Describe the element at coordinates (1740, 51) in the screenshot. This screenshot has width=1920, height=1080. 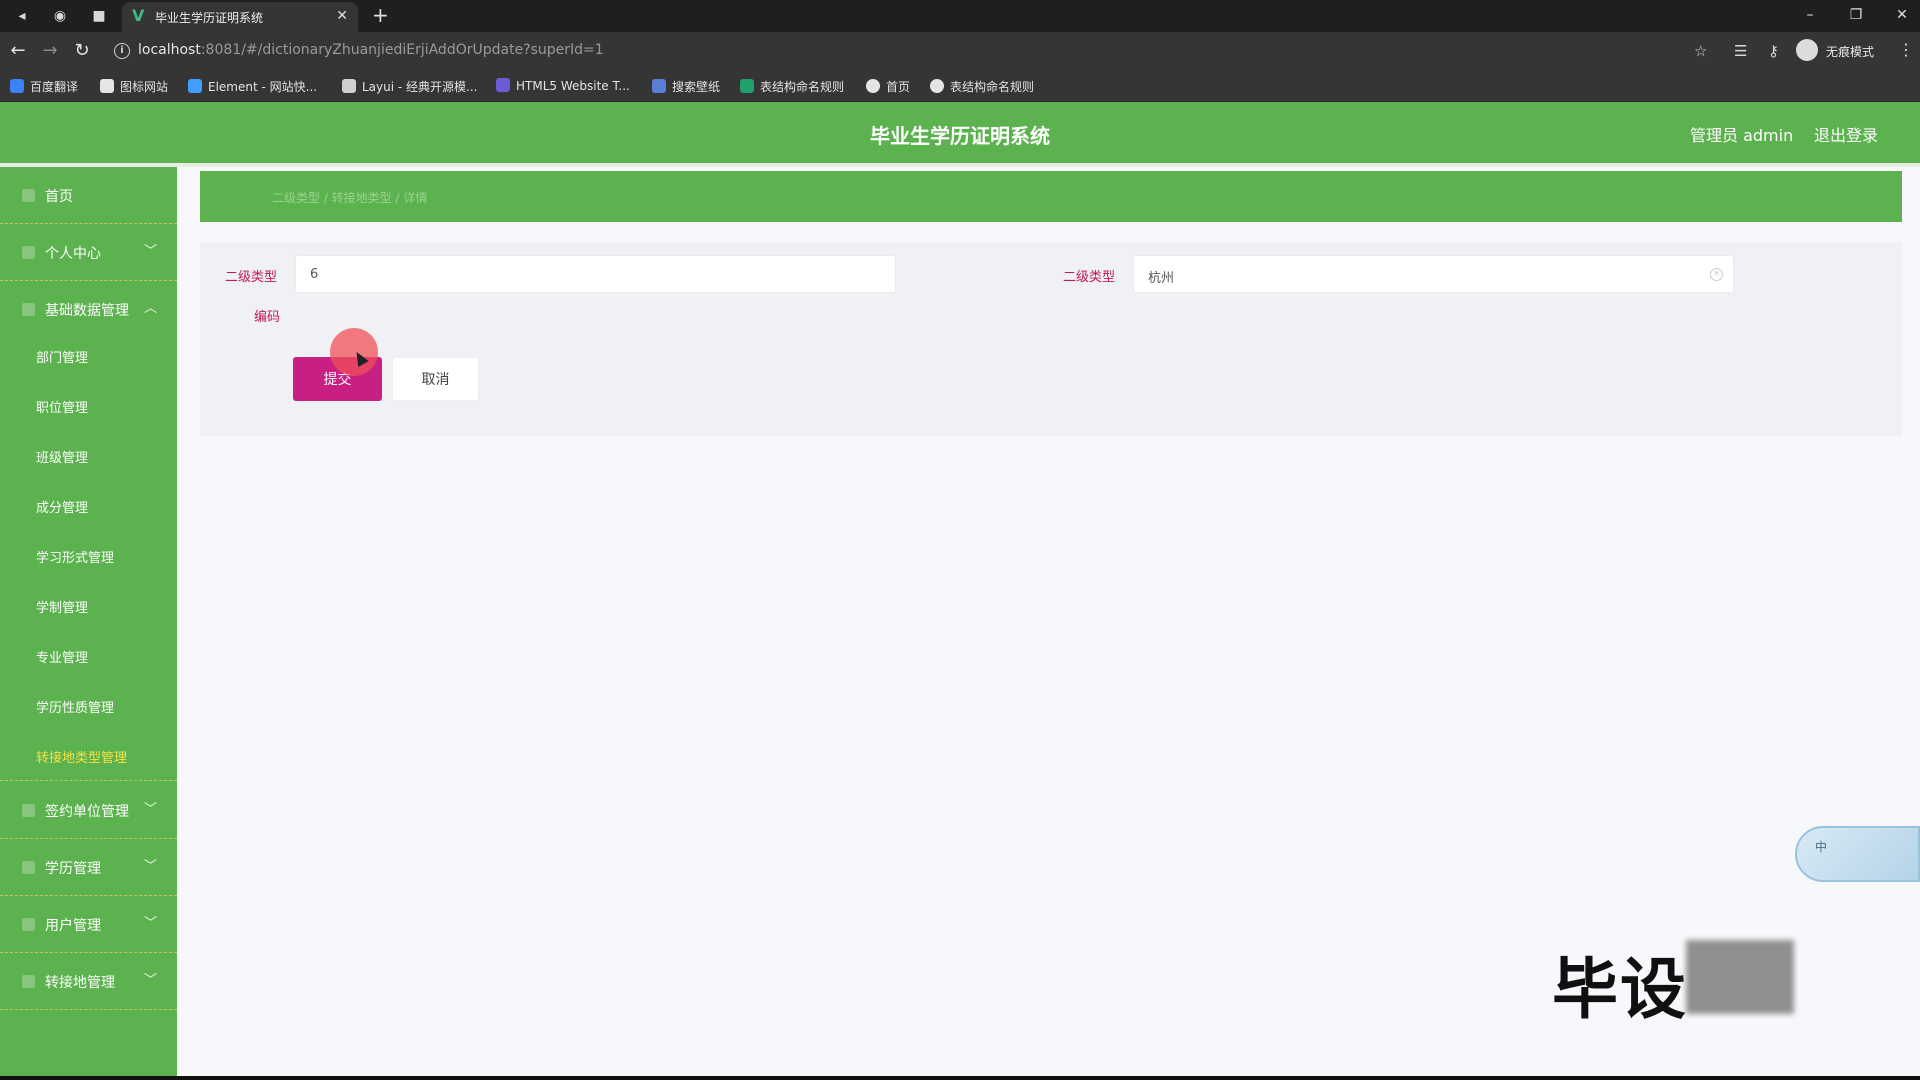
I see `reading-list-icon: ☰` at that location.